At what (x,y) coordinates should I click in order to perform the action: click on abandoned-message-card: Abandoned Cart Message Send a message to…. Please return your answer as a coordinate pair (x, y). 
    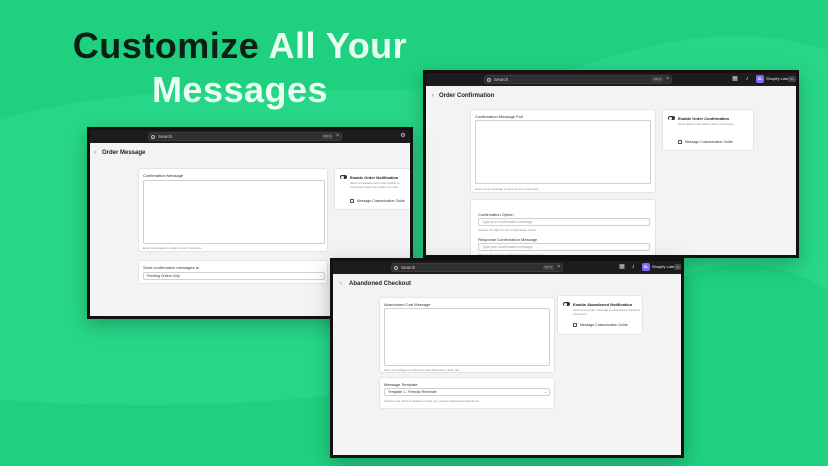
    Looking at the image, I should click on (467, 335).